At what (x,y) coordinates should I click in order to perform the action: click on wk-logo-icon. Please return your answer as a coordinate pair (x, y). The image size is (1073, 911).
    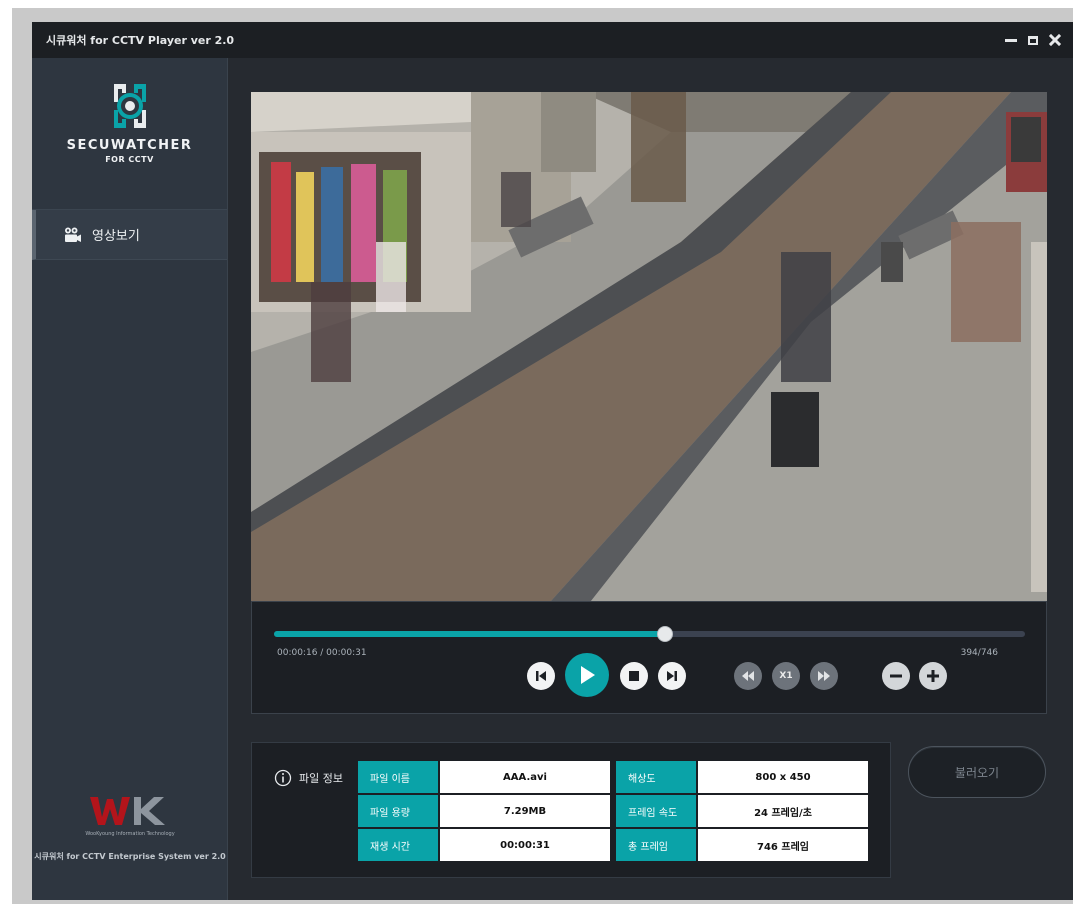
    Looking at the image, I should click on (127, 811).